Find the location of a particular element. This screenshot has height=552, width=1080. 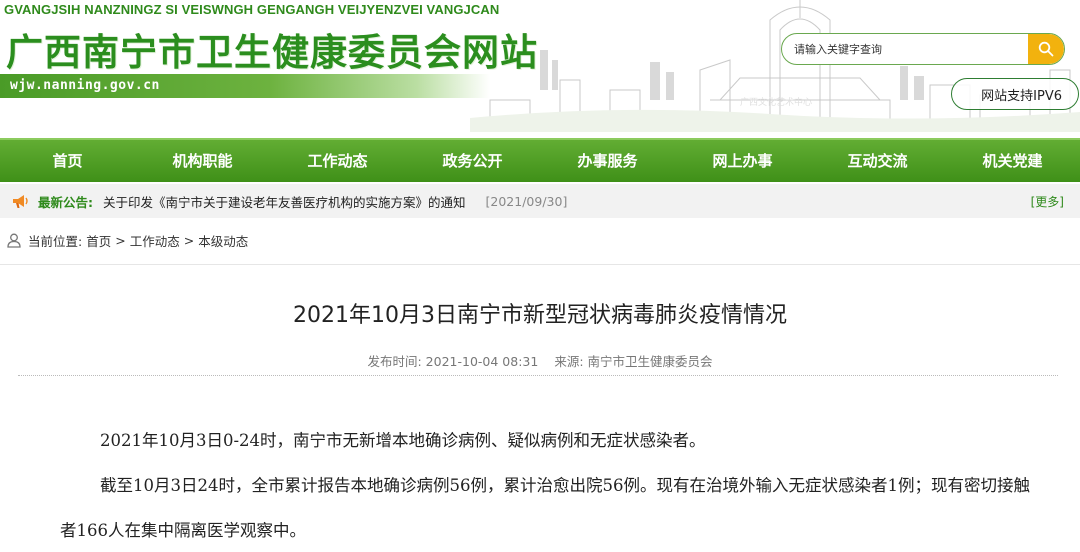

breadcrumb-local-news: 本级动态 is located at coordinates (223, 240).